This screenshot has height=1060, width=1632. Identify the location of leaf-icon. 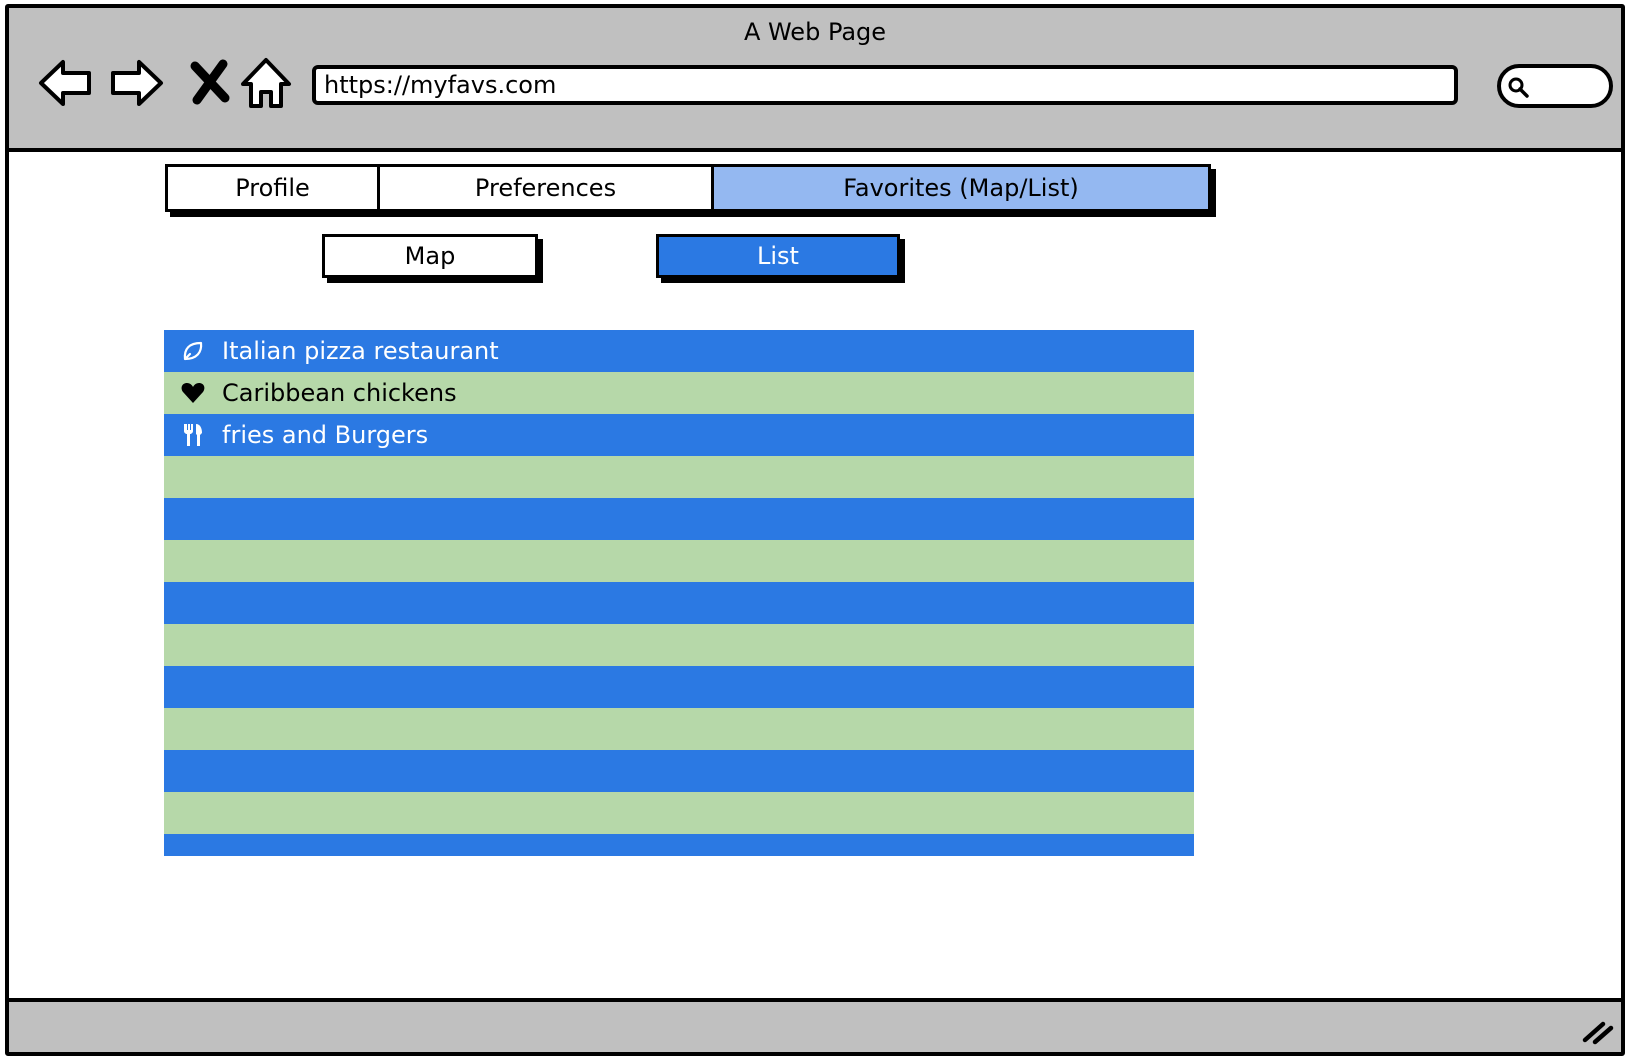
(193, 351).